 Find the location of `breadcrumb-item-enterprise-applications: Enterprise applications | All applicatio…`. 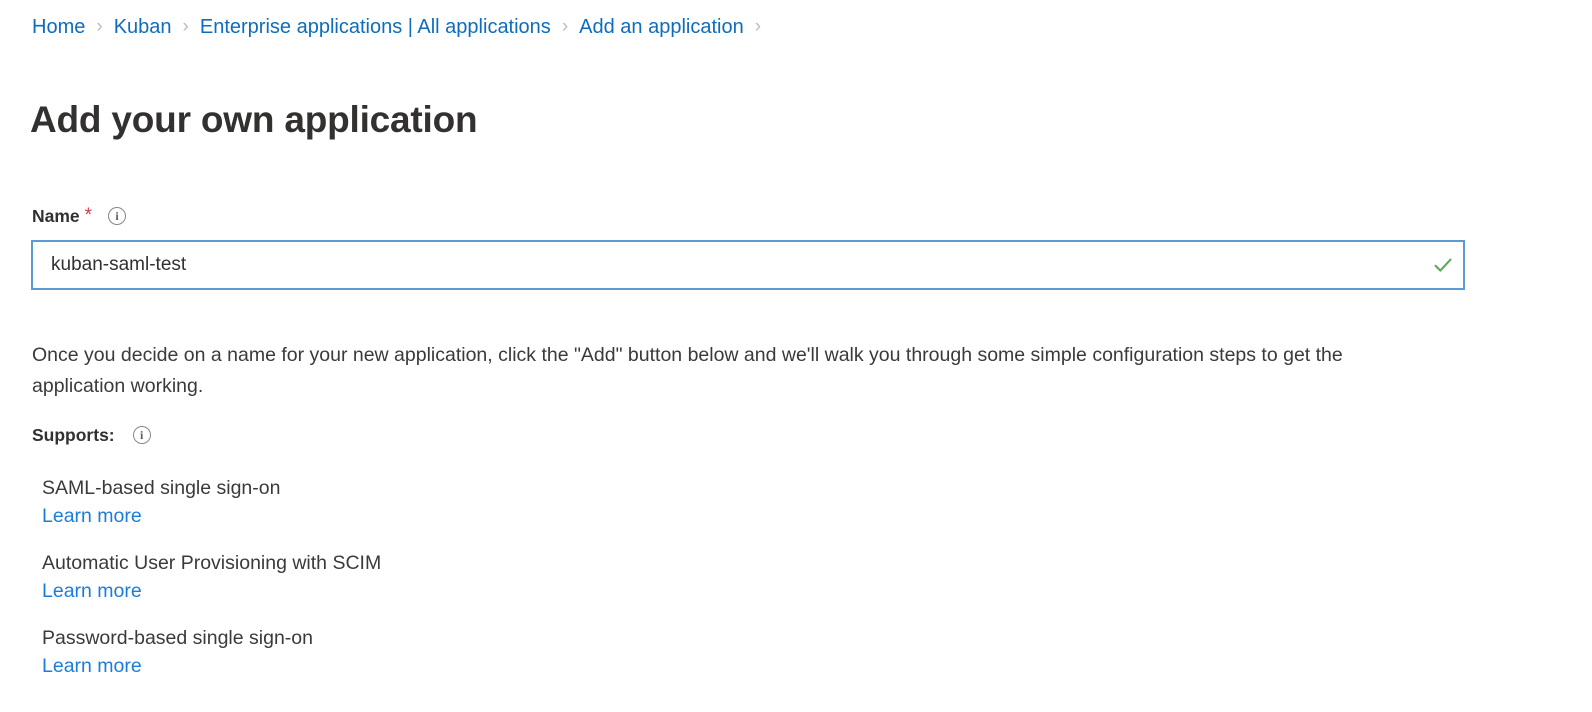

breadcrumb-item-enterprise-applications: Enterprise applications | All applicatio… is located at coordinates (375, 27).